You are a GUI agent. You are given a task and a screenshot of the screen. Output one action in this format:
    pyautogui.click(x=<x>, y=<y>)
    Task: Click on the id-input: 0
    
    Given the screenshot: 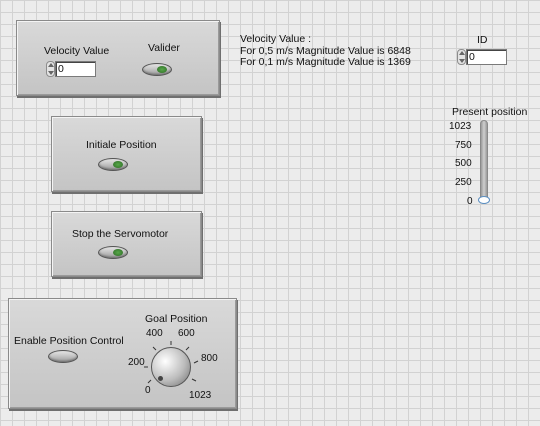 What is the action you would take?
    pyautogui.click(x=486, y=57)
    